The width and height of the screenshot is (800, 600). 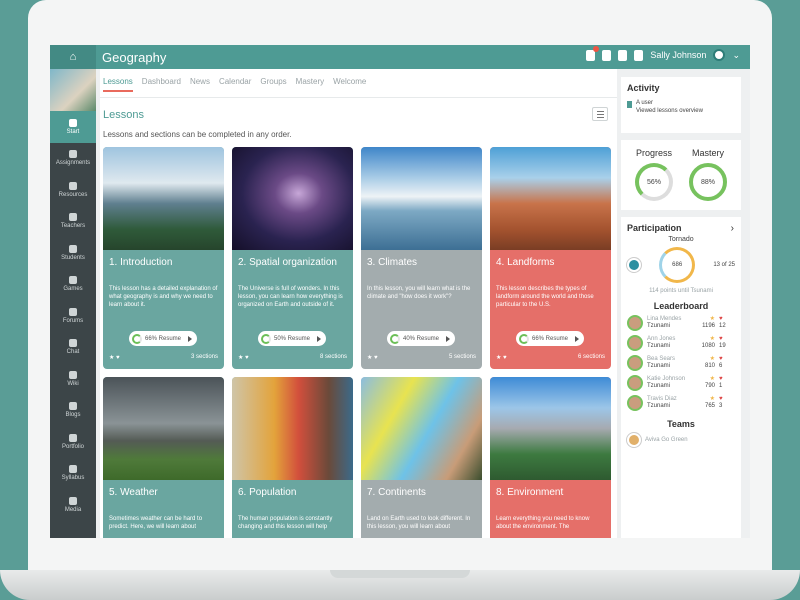 I want to click on leaderboard-row: Travis Diaz Tzunami ★ 765 ♥ 3, so click(x=681, y=403).